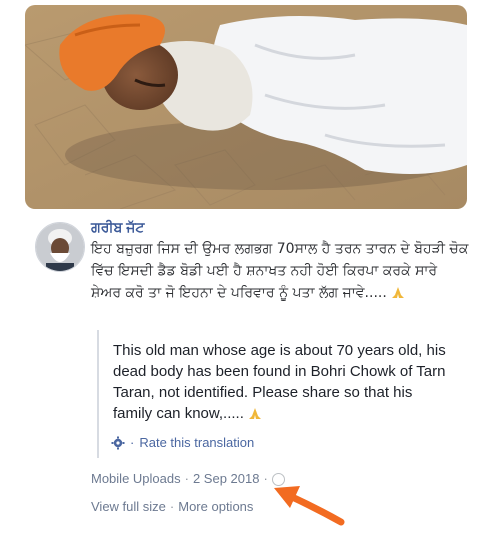 Image resolution: width=497 pixels, height=549 pixels. What do you see at coordinates (215, 506) in the screenshot?
I see `more-options-link: More options` at bounding box center [215, 506].